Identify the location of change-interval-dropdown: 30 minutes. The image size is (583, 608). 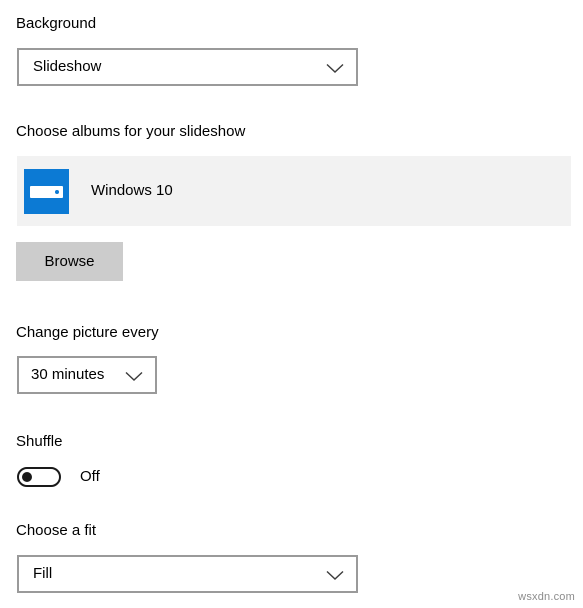
(87, 375).